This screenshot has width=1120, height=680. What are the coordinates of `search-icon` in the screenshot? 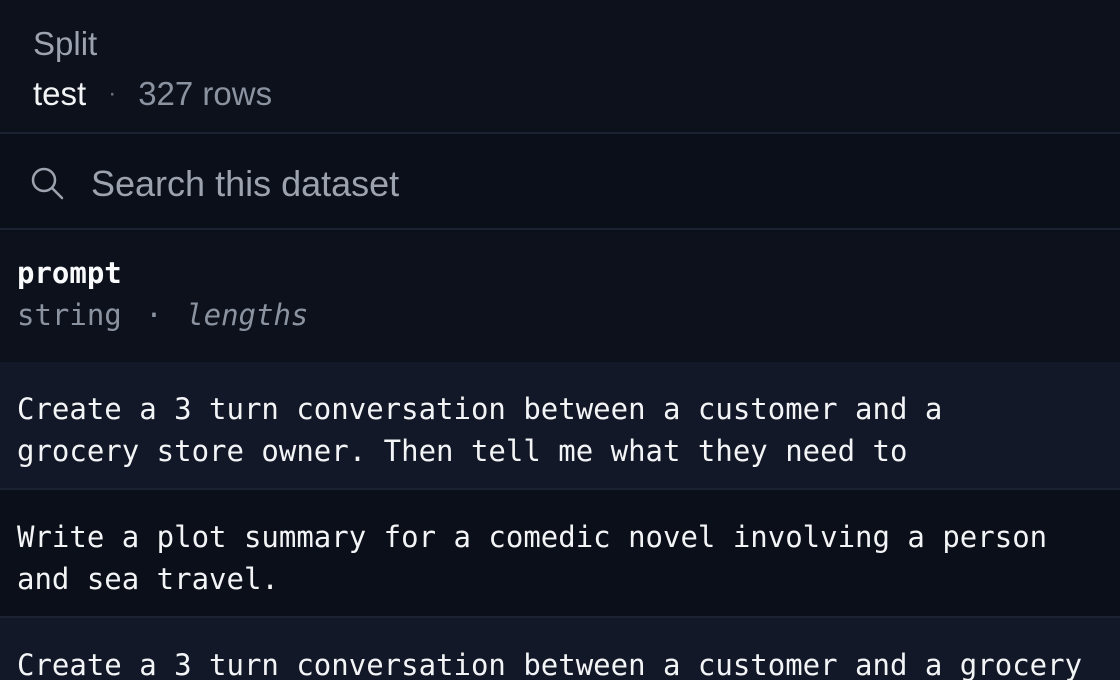 It's located at (47, 183).